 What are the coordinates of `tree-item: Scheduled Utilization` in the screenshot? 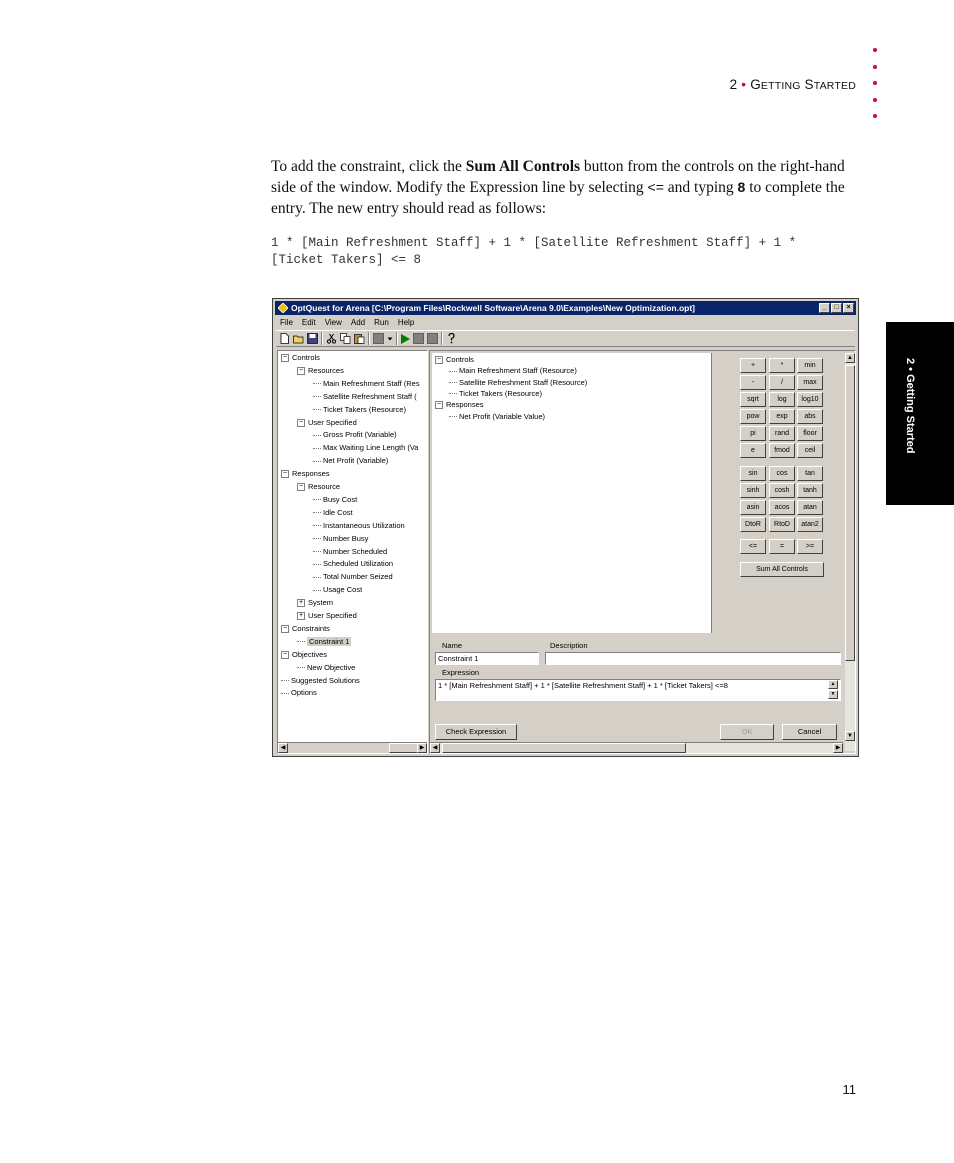 It's located at (353, 564).